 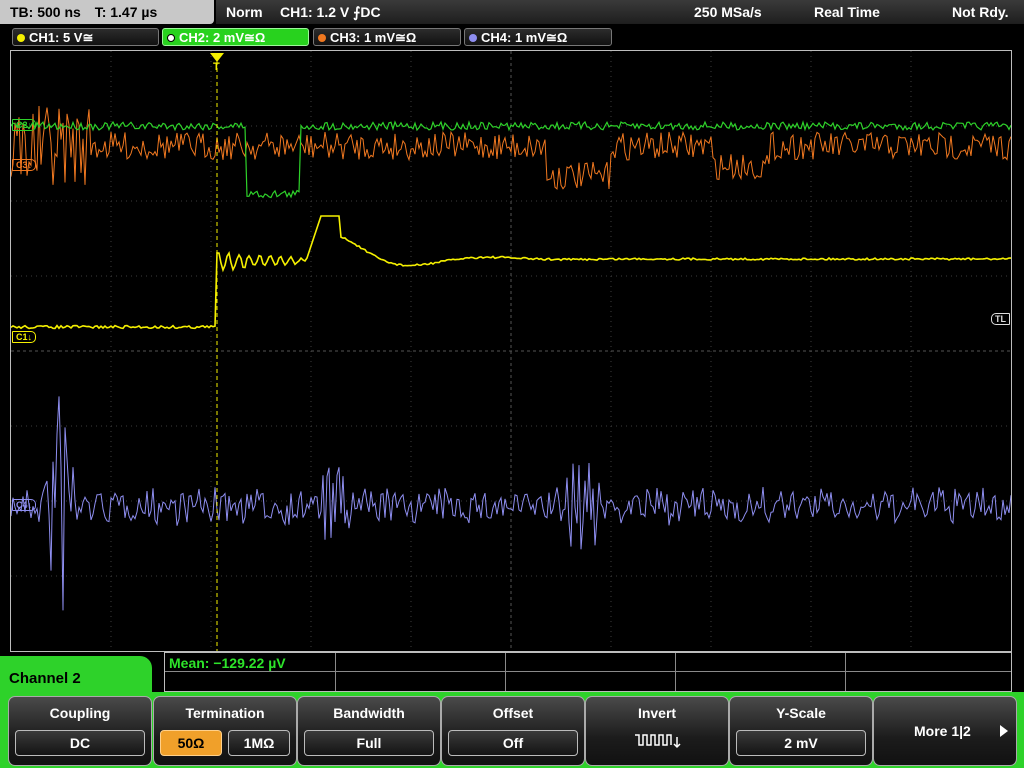 I want to click on invert-softkey: Invert, so click(x=657, y=731).